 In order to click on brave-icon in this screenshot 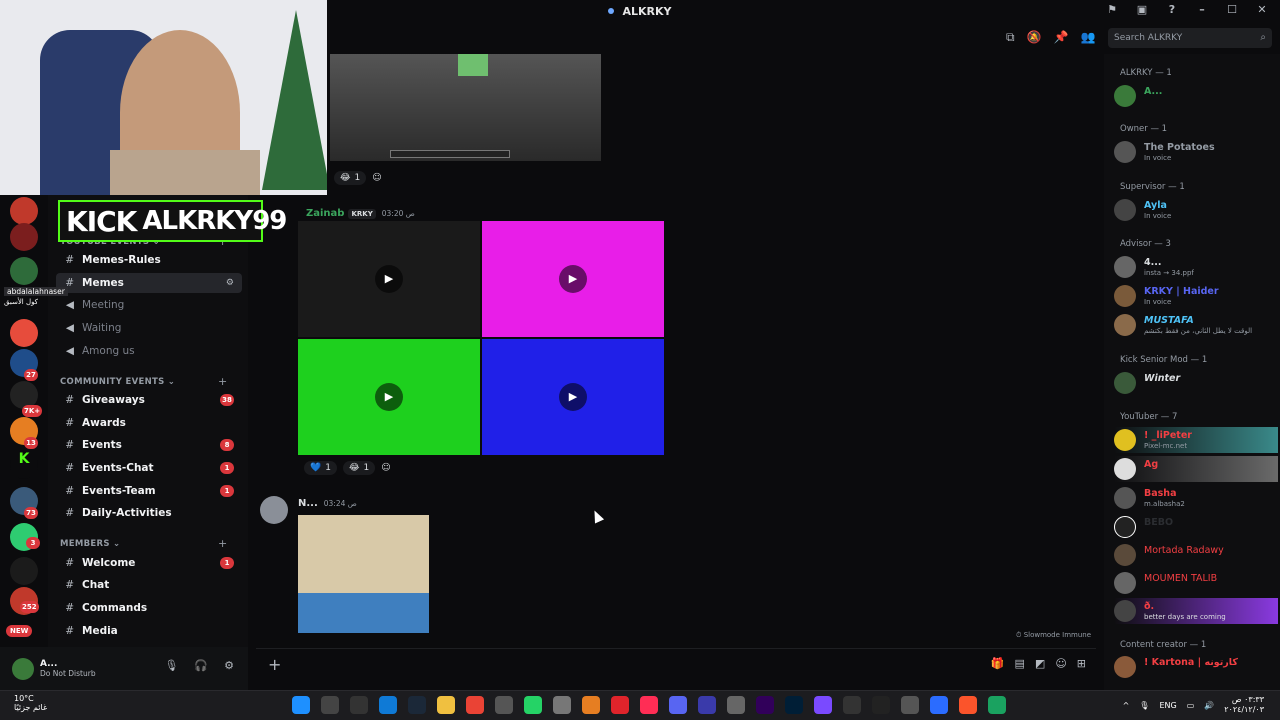, I will do `click(968, 705)`.